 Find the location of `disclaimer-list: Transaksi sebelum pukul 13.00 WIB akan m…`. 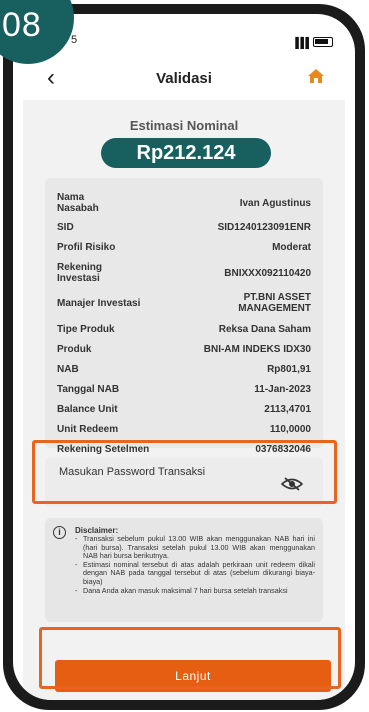

disclaimer-list: Transaksi sebelum pukul 13.00 WIB akan m… is located at coordinates (195, 565).